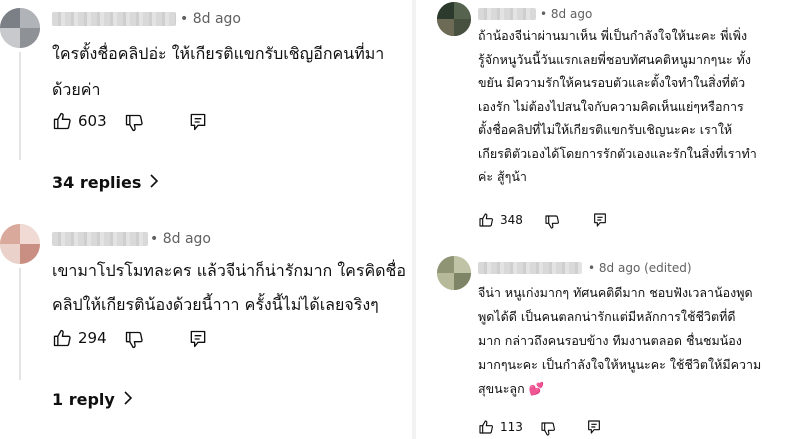 The width and height of the screenshot is (800, 439). Describe the element at coordinates (92, 121) in the screenshot. I see `like-count: 603` at that location.